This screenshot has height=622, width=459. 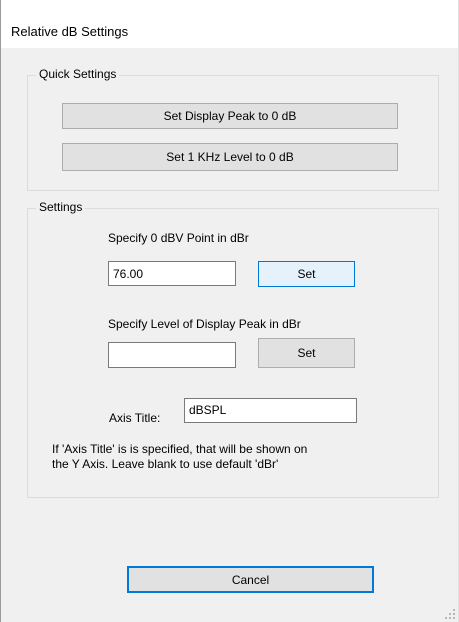 What do you see at coordinates (135, 418) in the screenshot?
I see `axis-title-label: Axis Title:` at bounding box center [135, 418].